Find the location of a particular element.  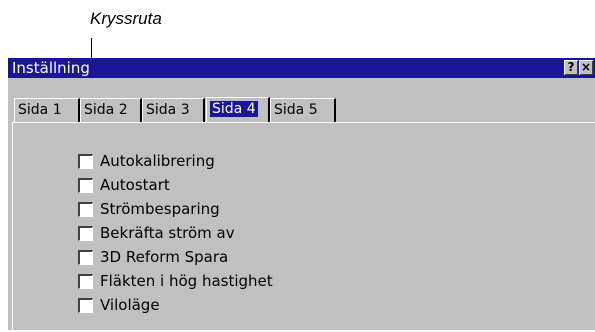

callout-label: Kryssruta is located at coordinates (126, 18).